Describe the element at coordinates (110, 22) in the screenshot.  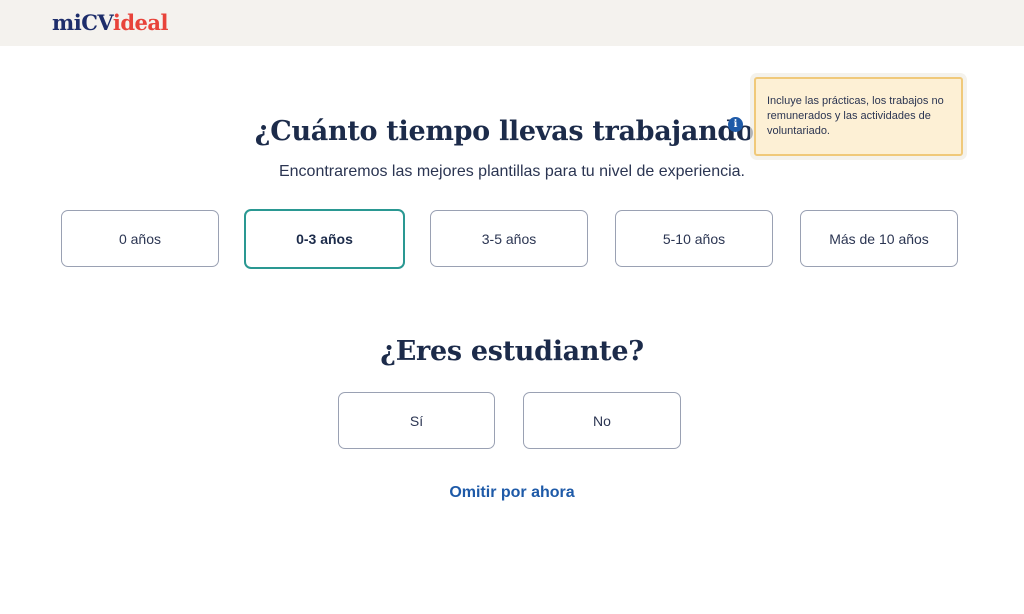
I see `micvideal-logo: miCVideal` at that location.